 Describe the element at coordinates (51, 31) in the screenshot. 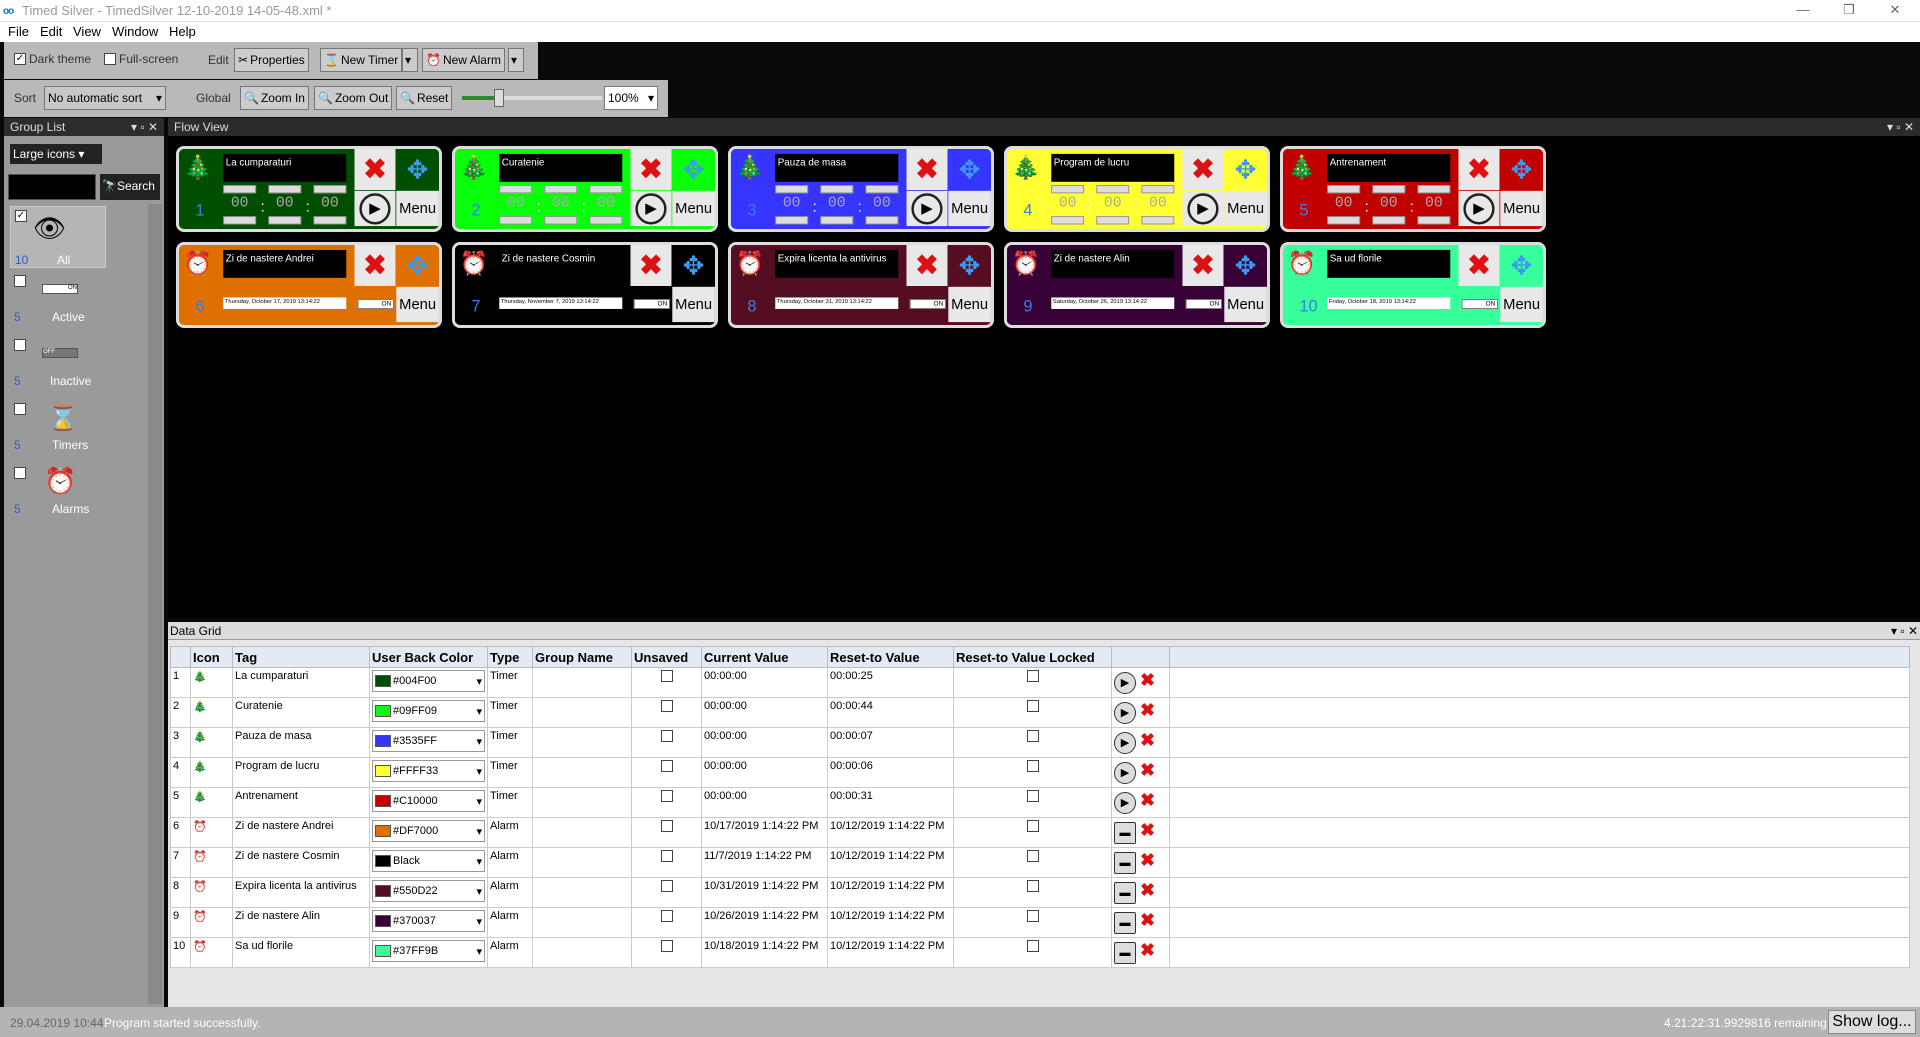

I see `menu-edit: Edit` at that location.